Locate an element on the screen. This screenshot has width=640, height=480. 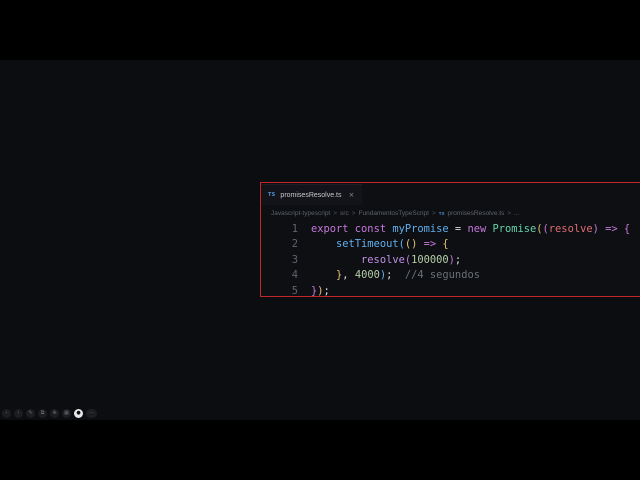
code-token: Promise is located at coordinates (514, 229).